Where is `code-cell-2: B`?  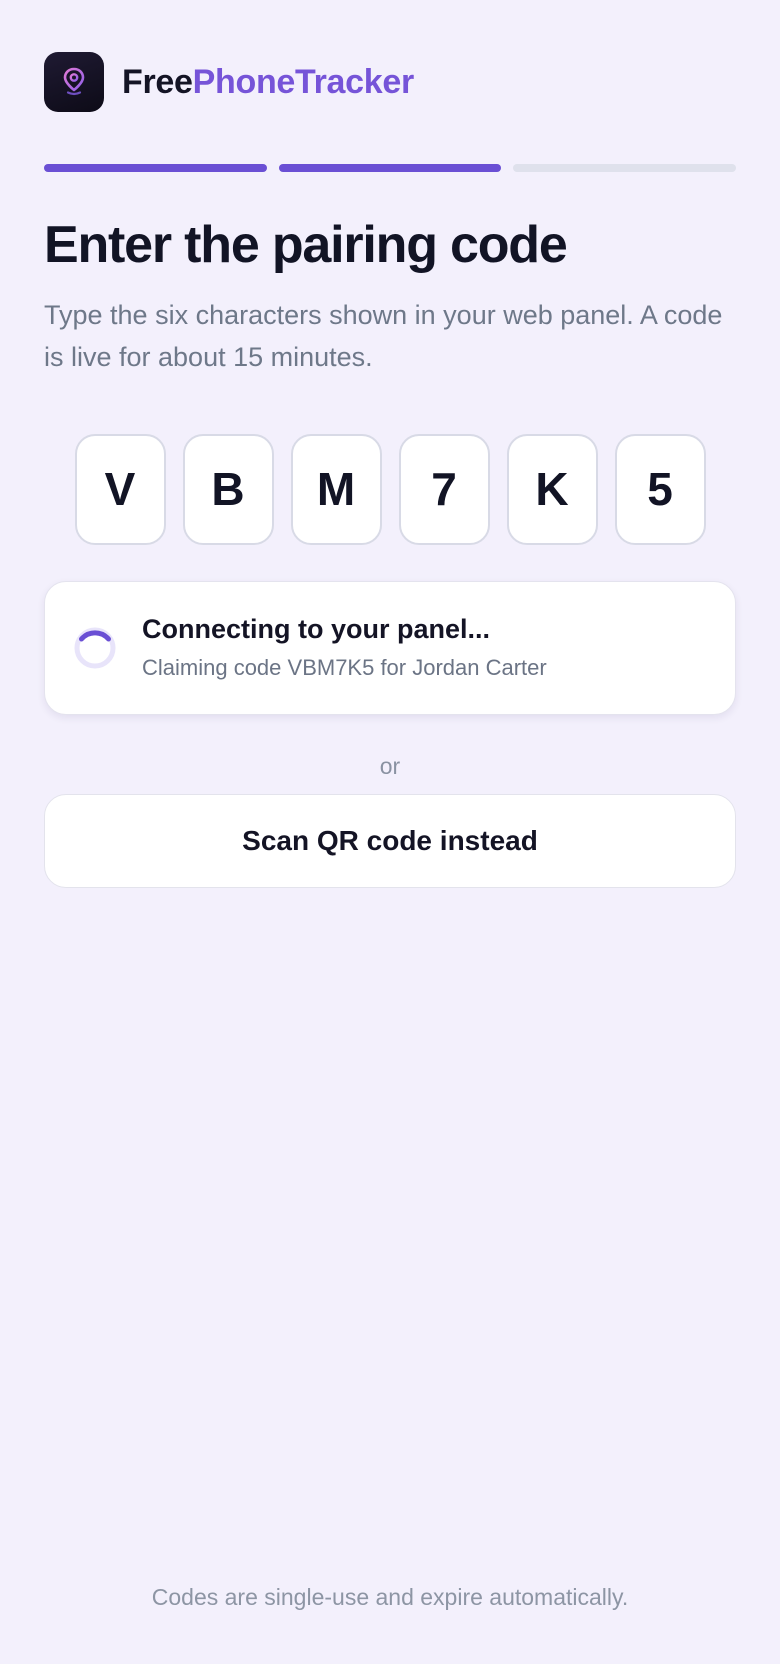 code-cell-2: B is located at coordinates (228, 489).